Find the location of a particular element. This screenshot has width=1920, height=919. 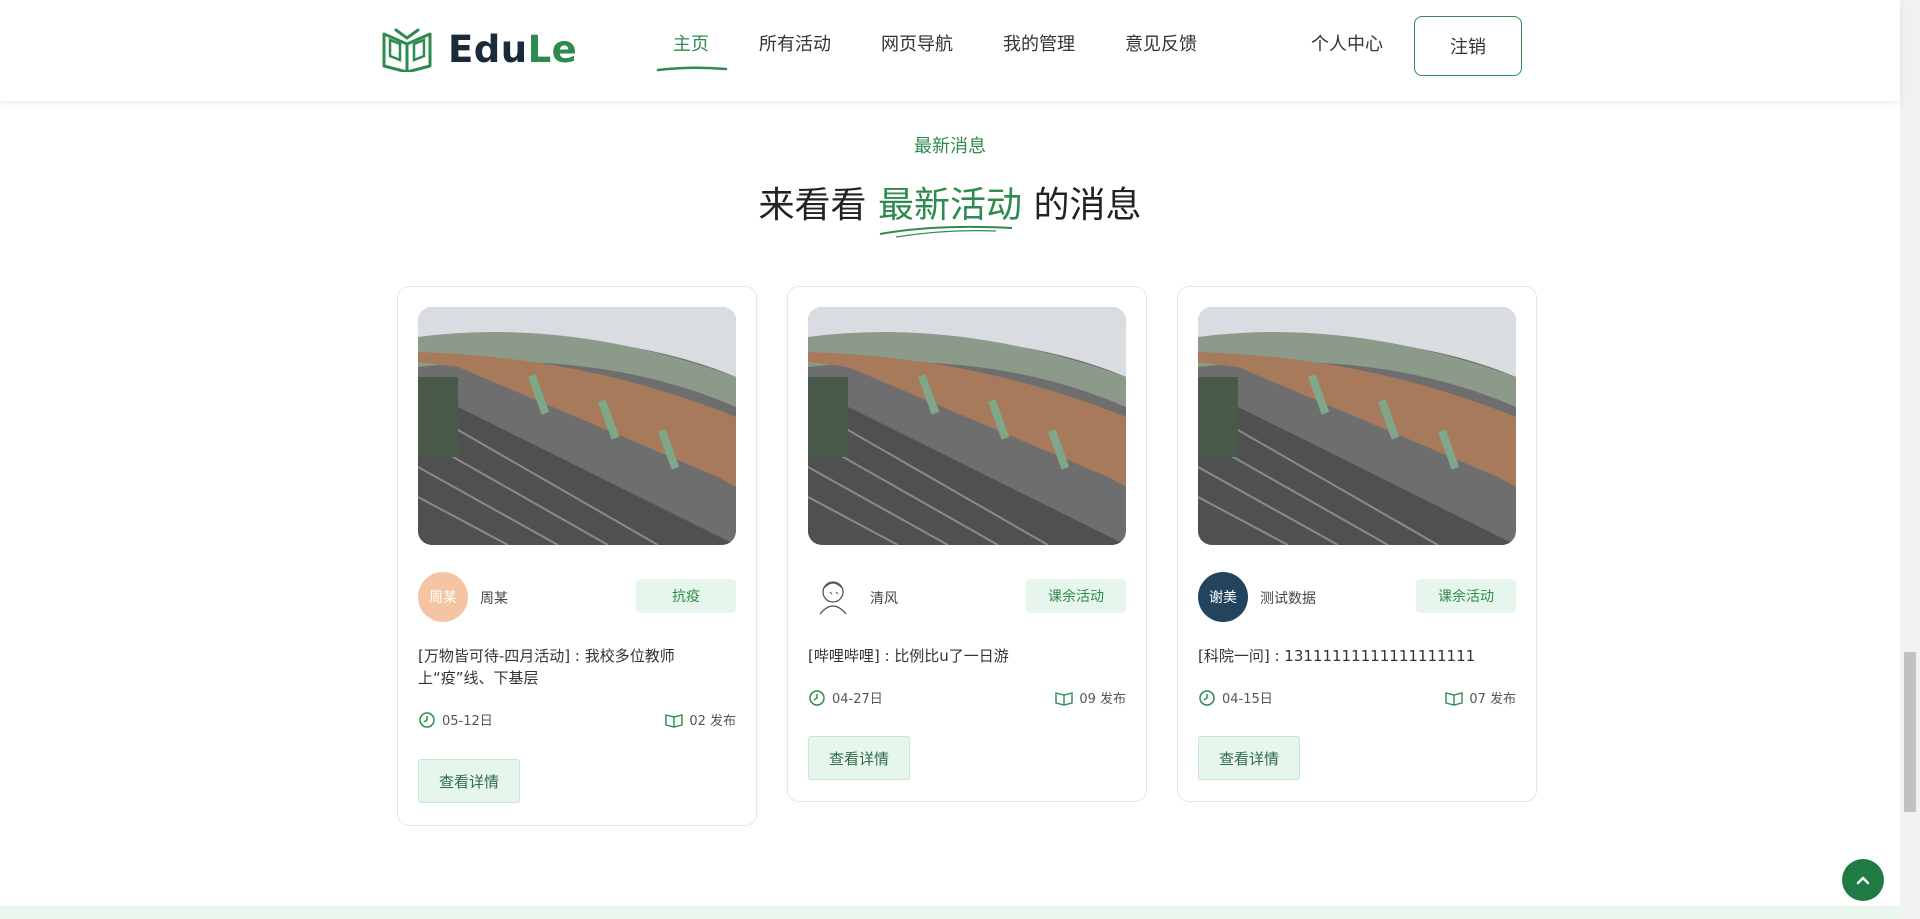

card-date: 05-12日 is located at coordinates (467, 721).